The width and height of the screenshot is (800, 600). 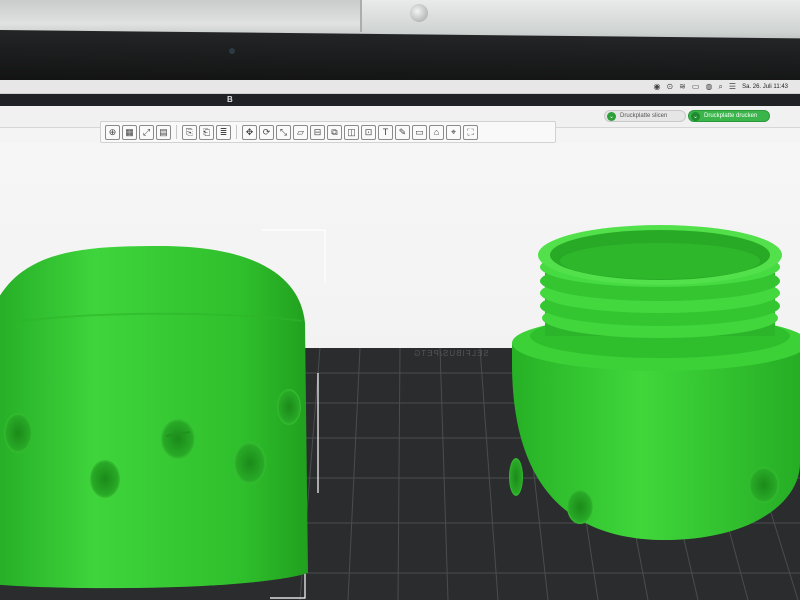 I want to click on print-plate-button: ⌄ Druckplatte drucken, so click(x=729, y=116).